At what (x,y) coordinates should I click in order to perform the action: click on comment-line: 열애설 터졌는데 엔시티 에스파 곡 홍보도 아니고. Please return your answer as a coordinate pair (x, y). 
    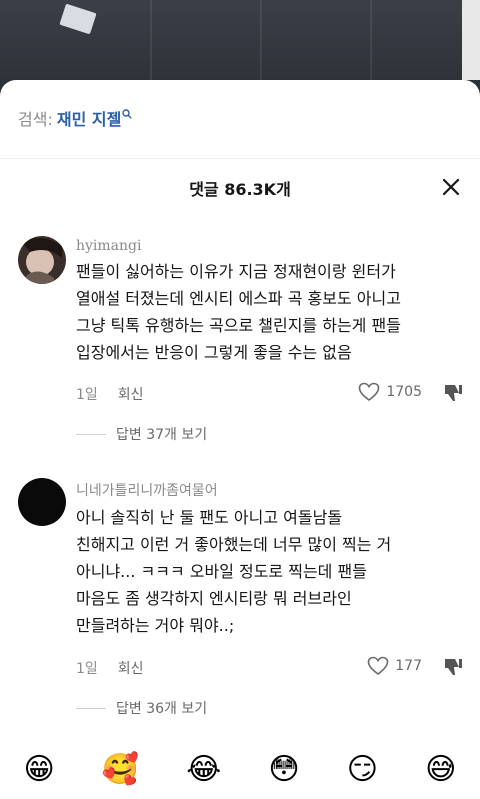
    Looking at the image, I should click on (238, 298).